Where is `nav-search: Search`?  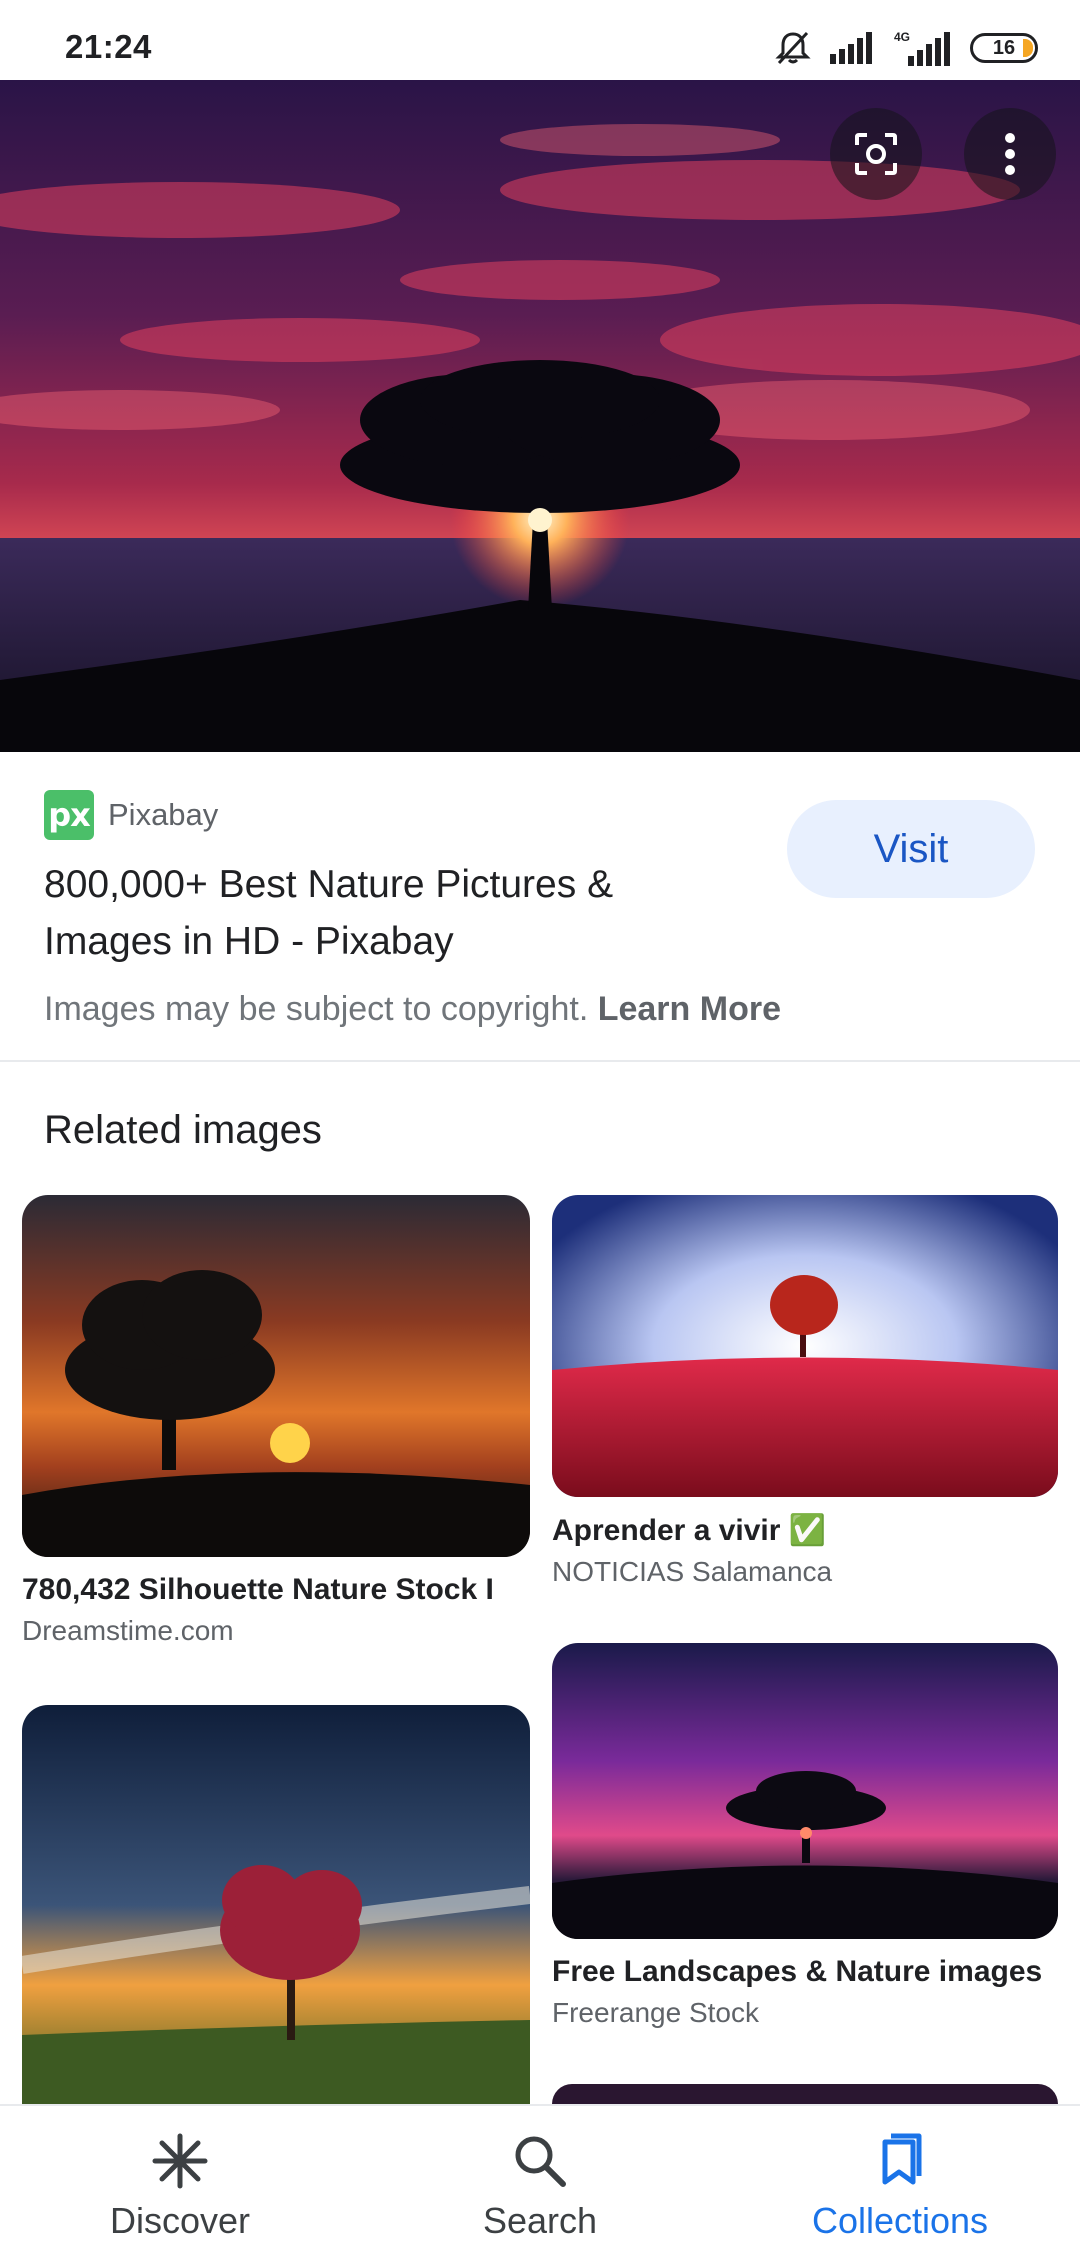
nav-search: Search is located at coordinates (540, 2183).